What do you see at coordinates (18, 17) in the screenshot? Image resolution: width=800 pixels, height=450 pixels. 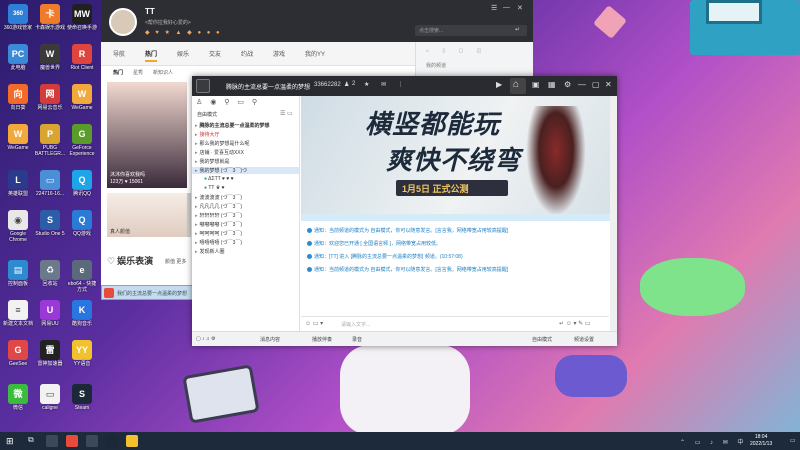 I see `desktop-shortcut: 360 360游戏管家` at bounding box center [18, 17].